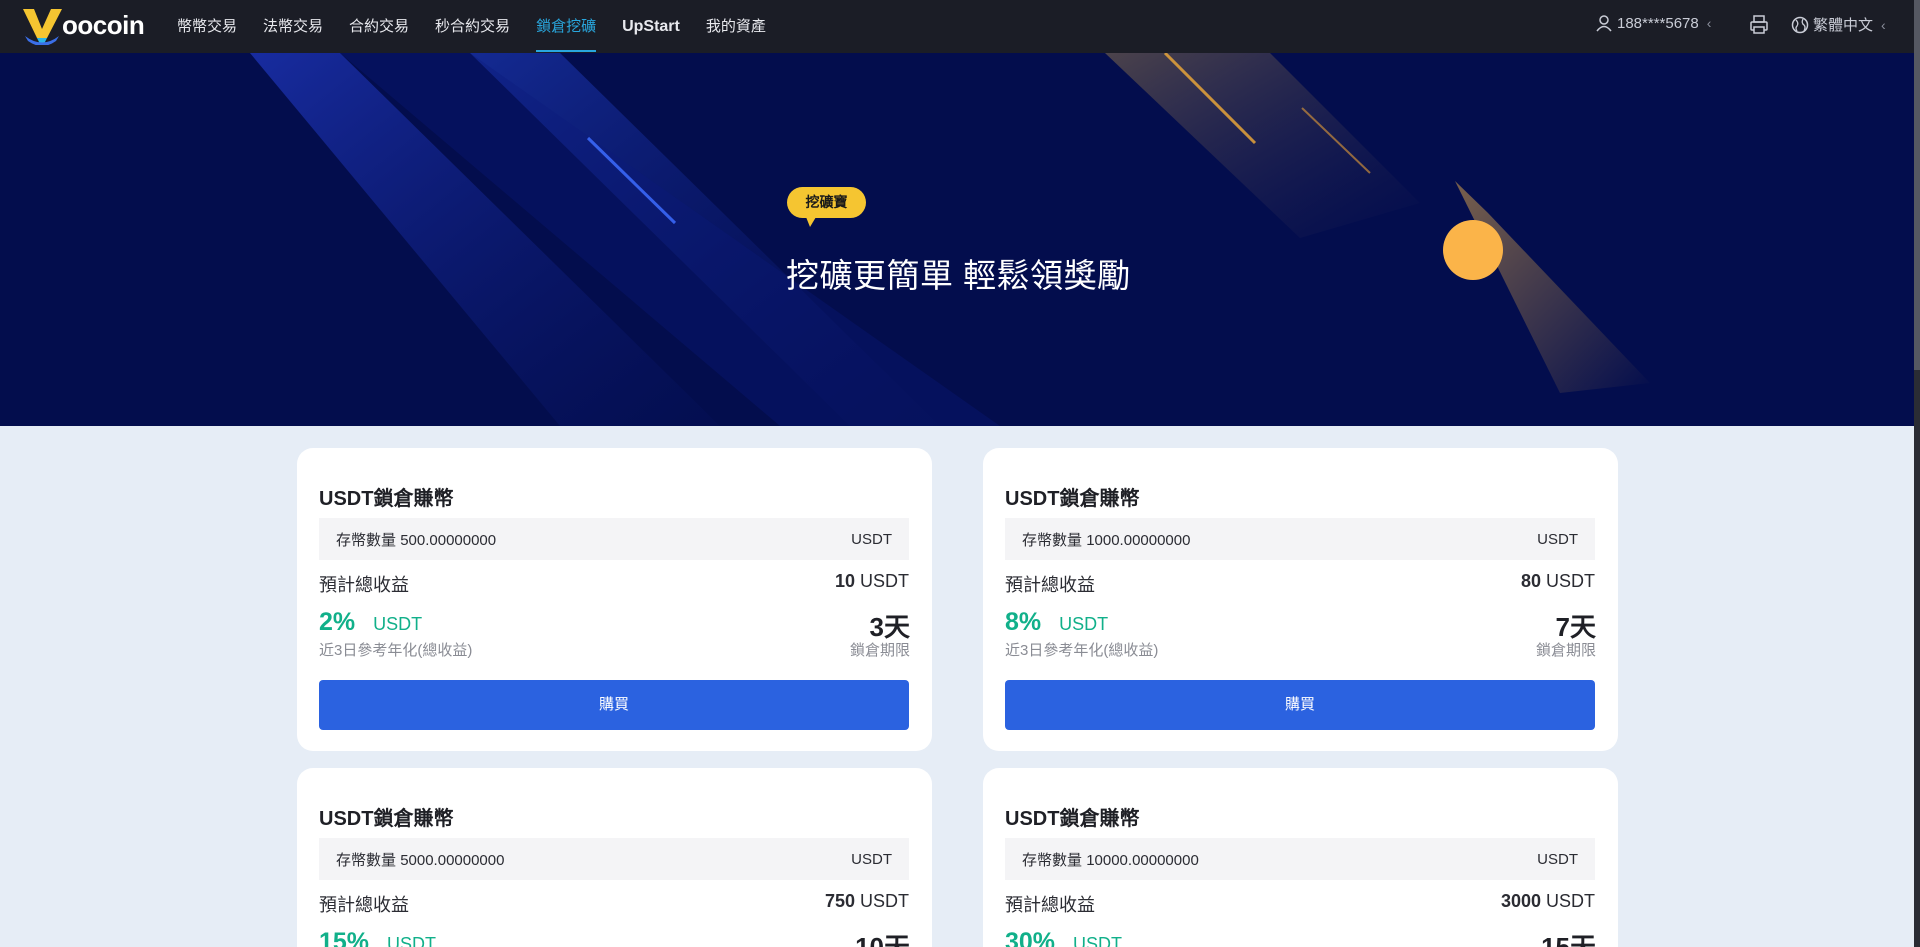 This screenshot has height=947, width=1920. Describe the element at coordinates (614, 584) in the screenshot. I see `profit-row: 預計總收益 10 USDT` at that location.